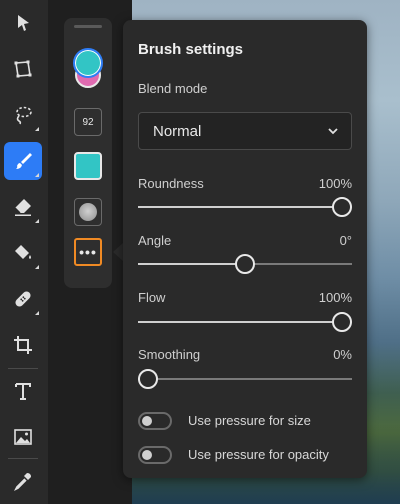 This screenshot has height=504, width=400. What do you see at coordinates (335, 183) in the screenshot?
I see `roundness-value: 100%` at bounding box center [335, 183].